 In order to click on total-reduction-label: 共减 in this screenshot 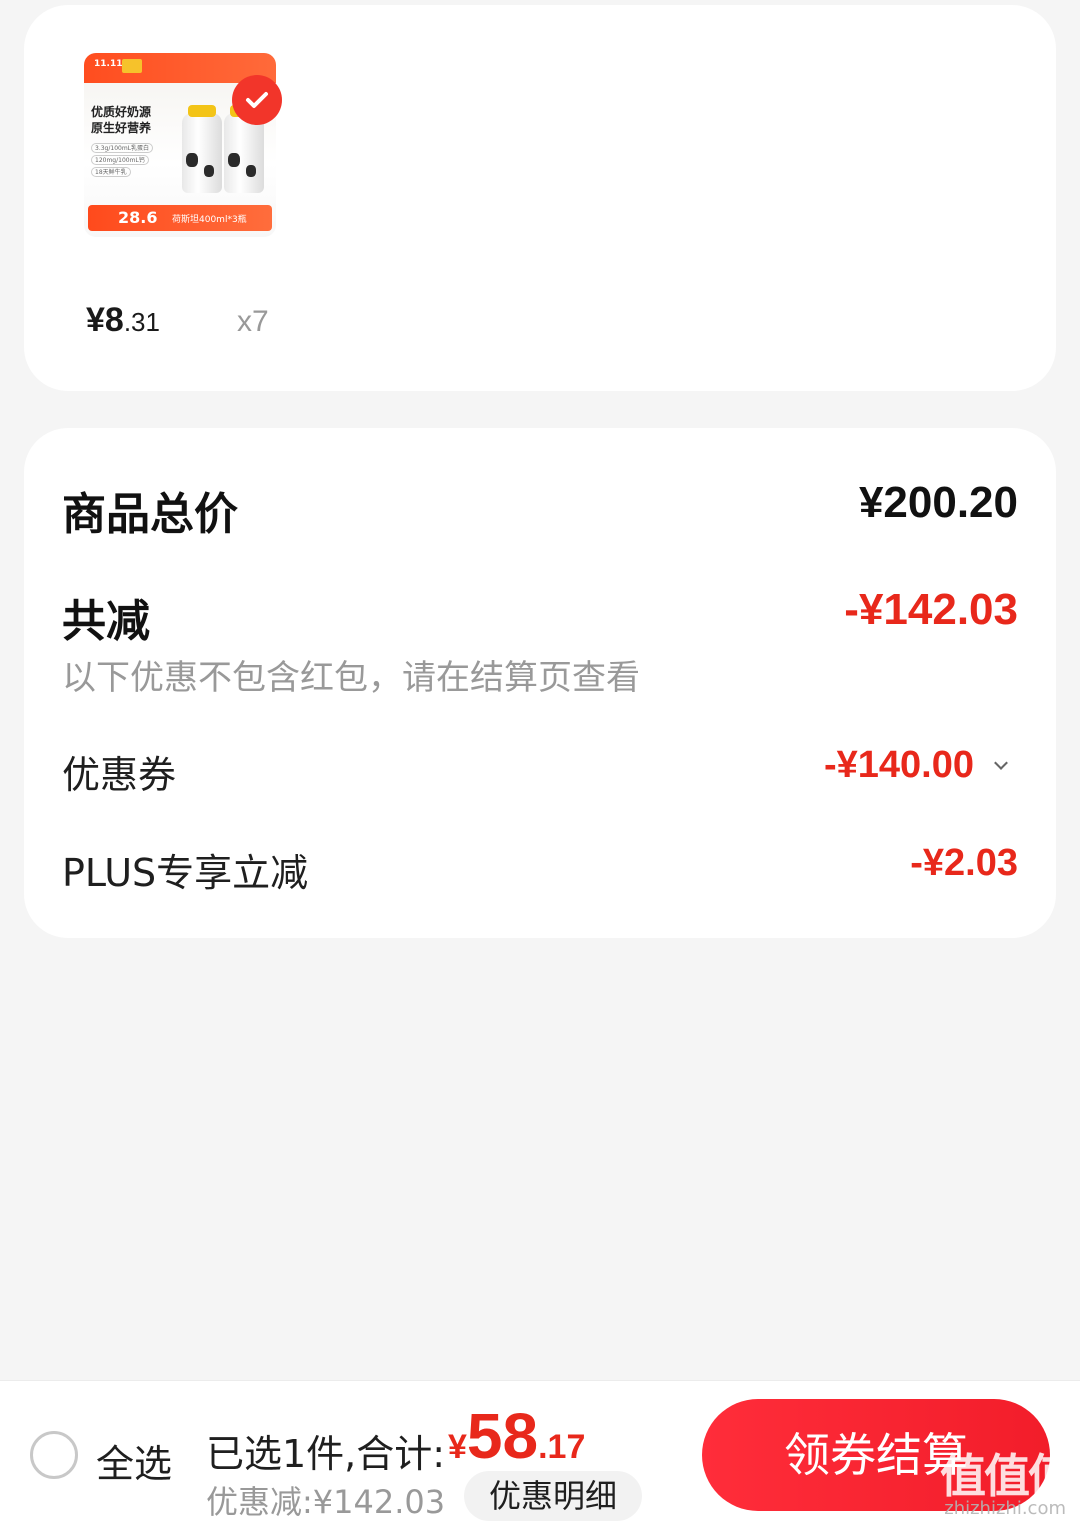, I will do `click(106, 621)`.